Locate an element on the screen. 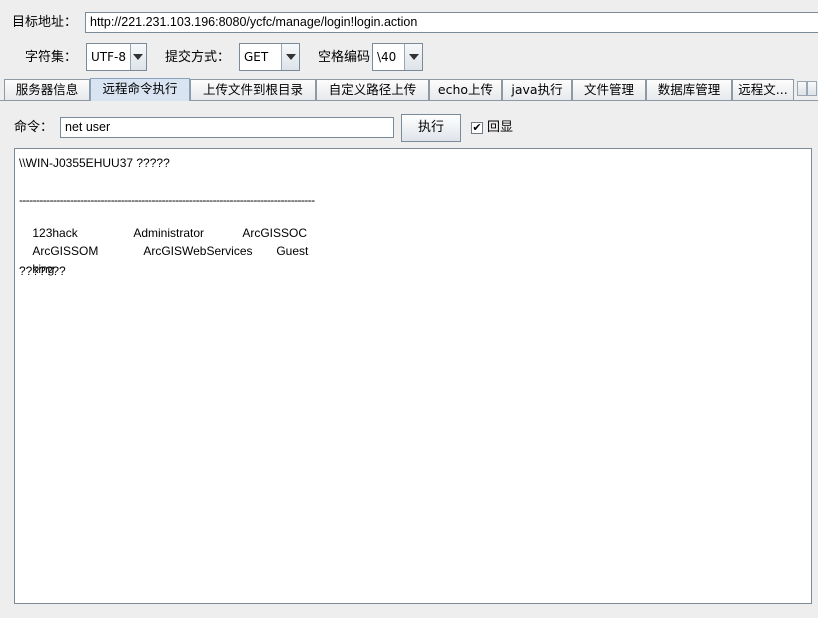 This screenshot has width=818, height=618. method-value: GET is located at coordinates (256, 57).